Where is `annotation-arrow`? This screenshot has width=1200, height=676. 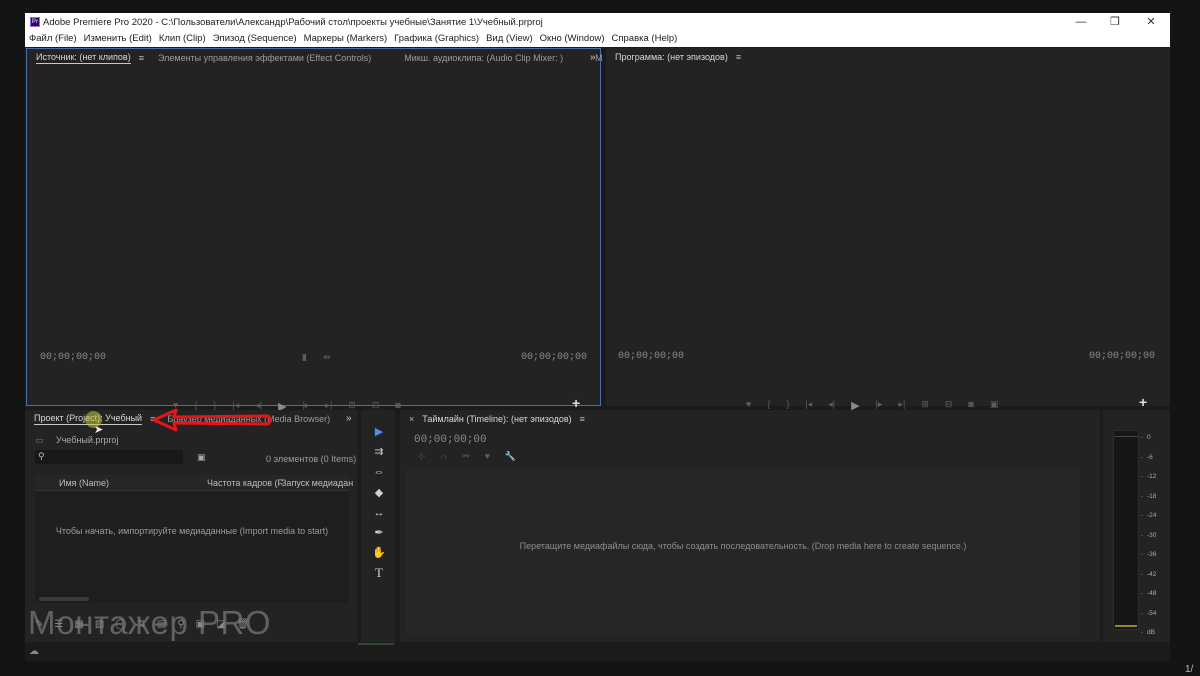 annotation-arrow is located at coordinates (212, 420).